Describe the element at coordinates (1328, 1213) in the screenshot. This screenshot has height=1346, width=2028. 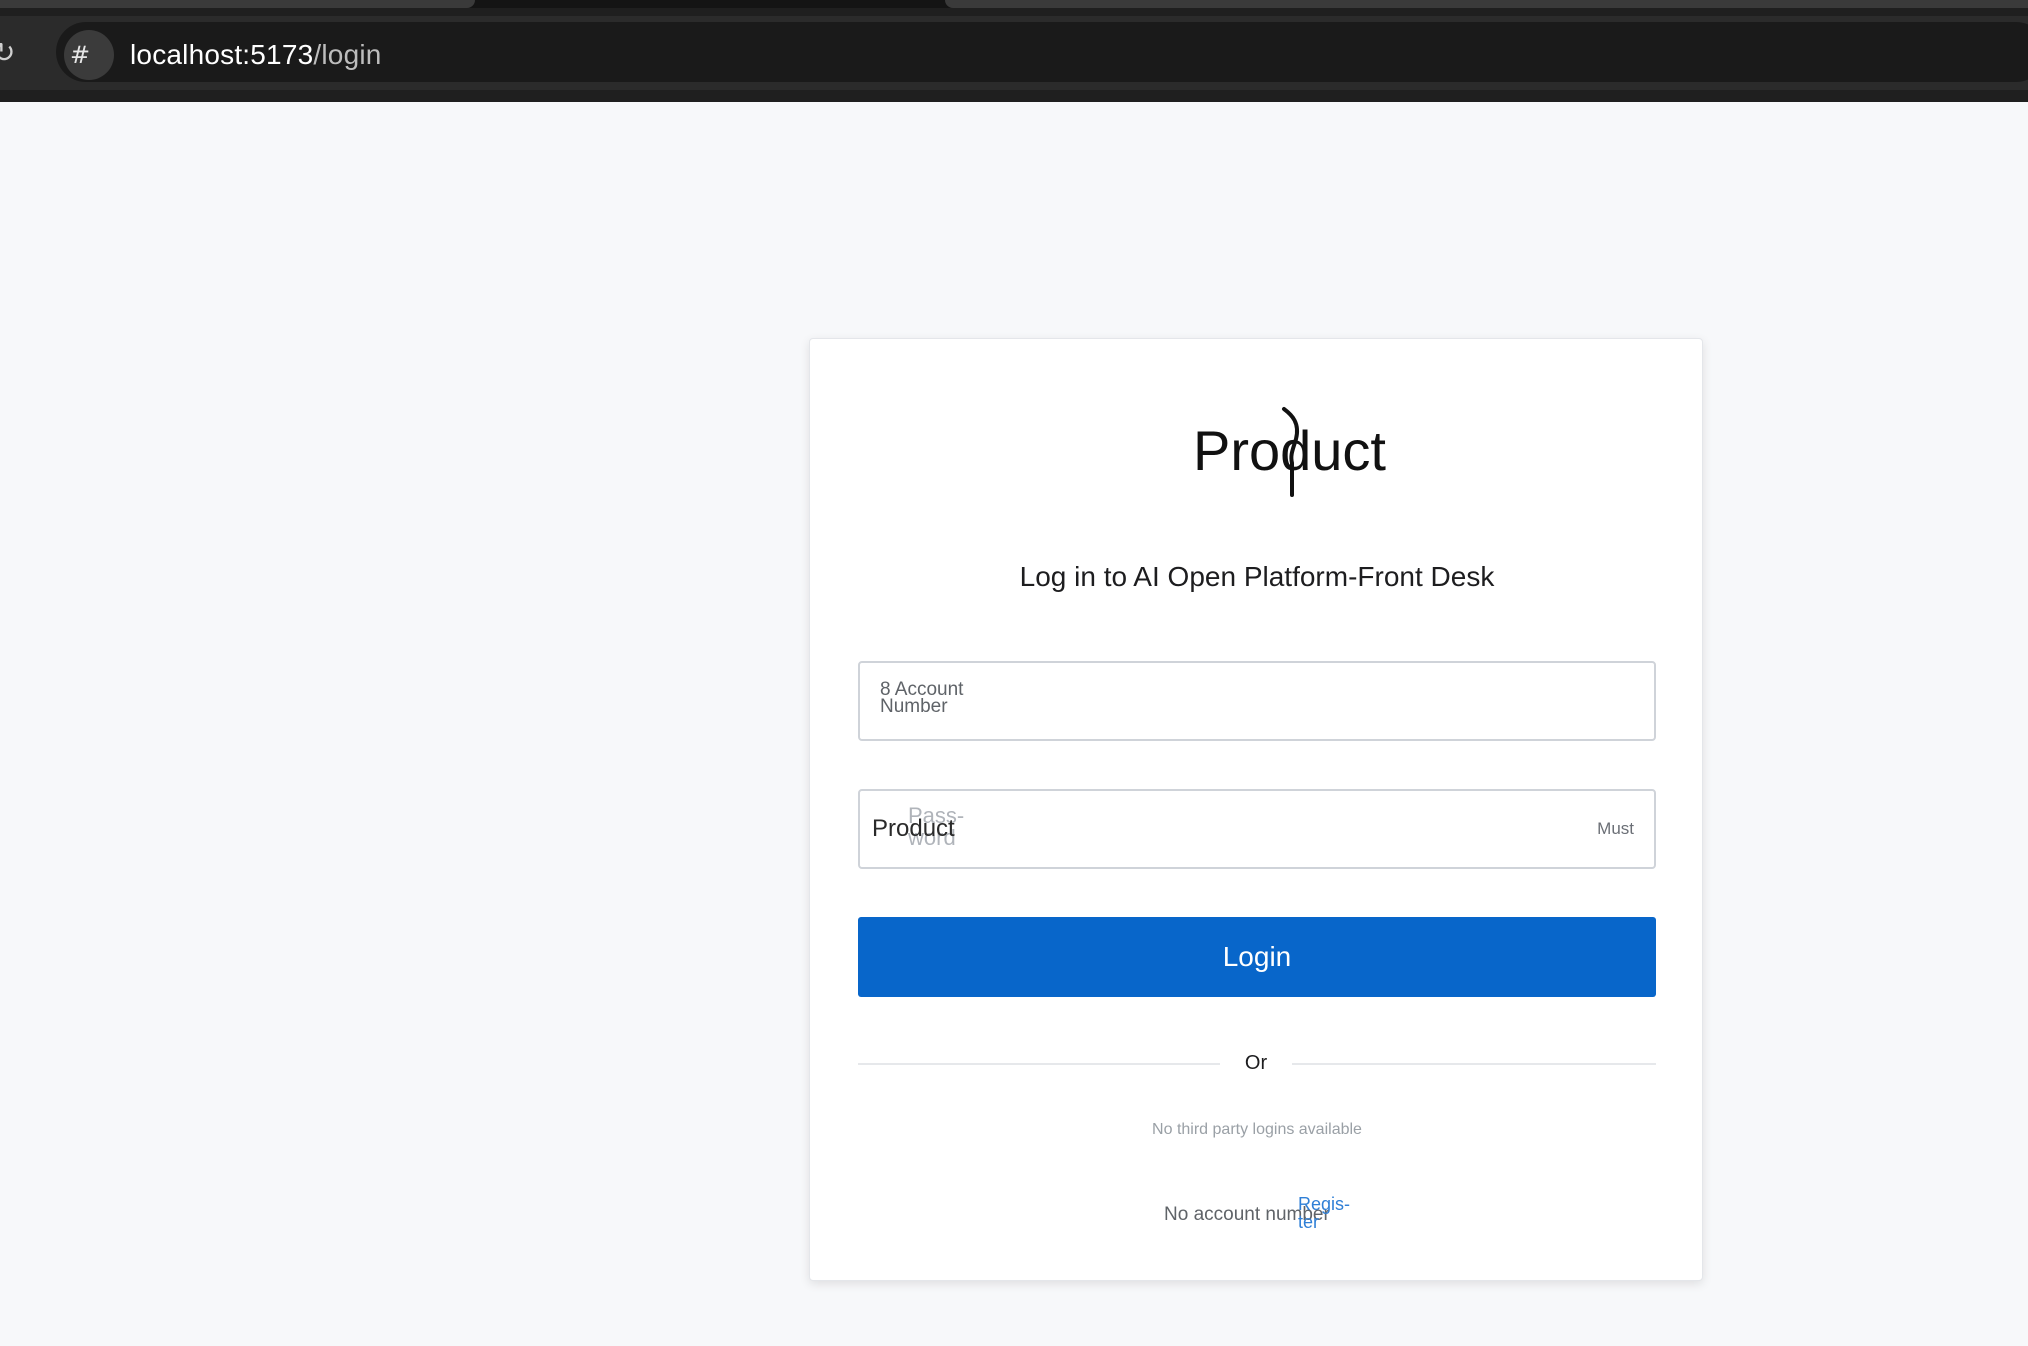
I see `register-link: Regis-ter` at that location.